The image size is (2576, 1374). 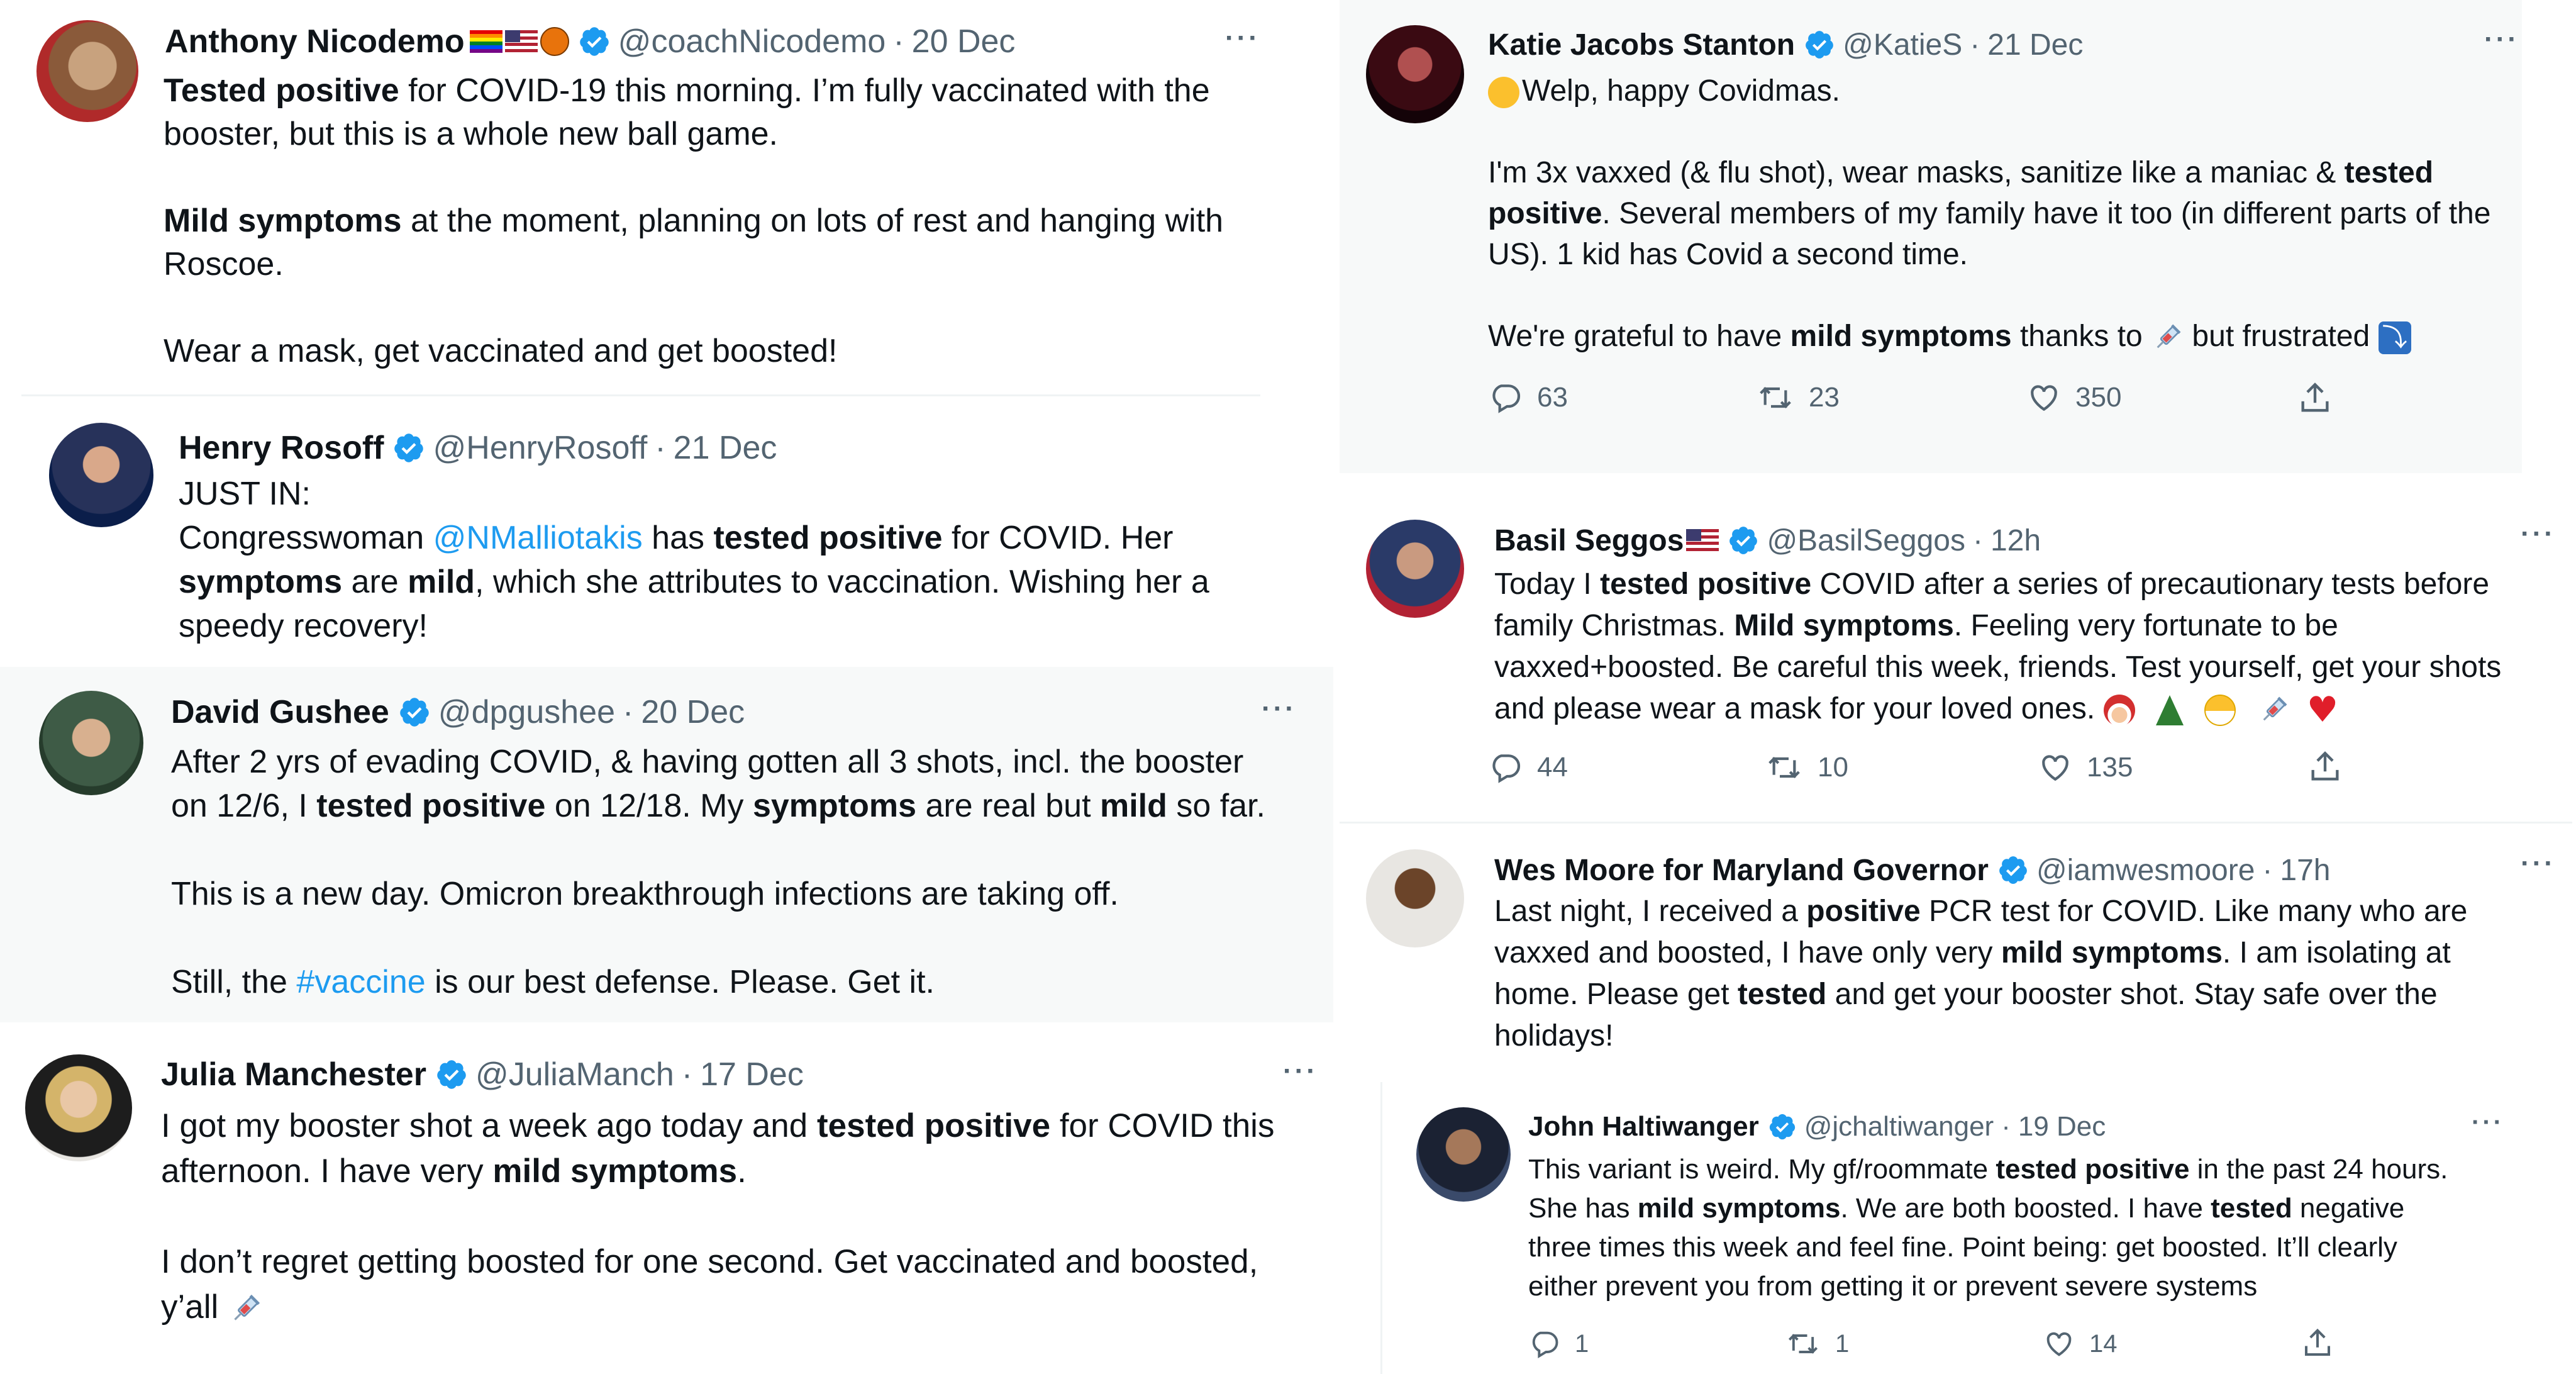 What do you see at coordinates (1741, 870) in the screenshot?
I see `author-name: Wes Moore for Maryland Governor` at bounding box center [1741, 870].